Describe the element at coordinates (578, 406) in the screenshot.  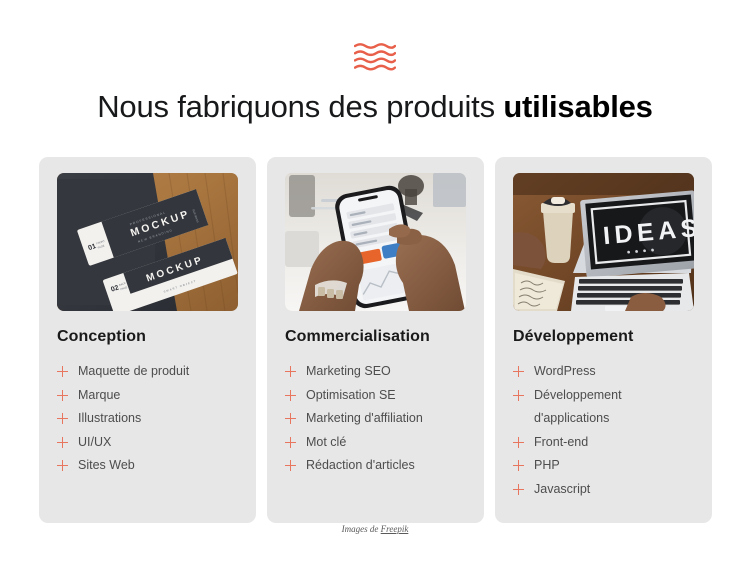
I see `feature-label: Développement d'applications` at that location.